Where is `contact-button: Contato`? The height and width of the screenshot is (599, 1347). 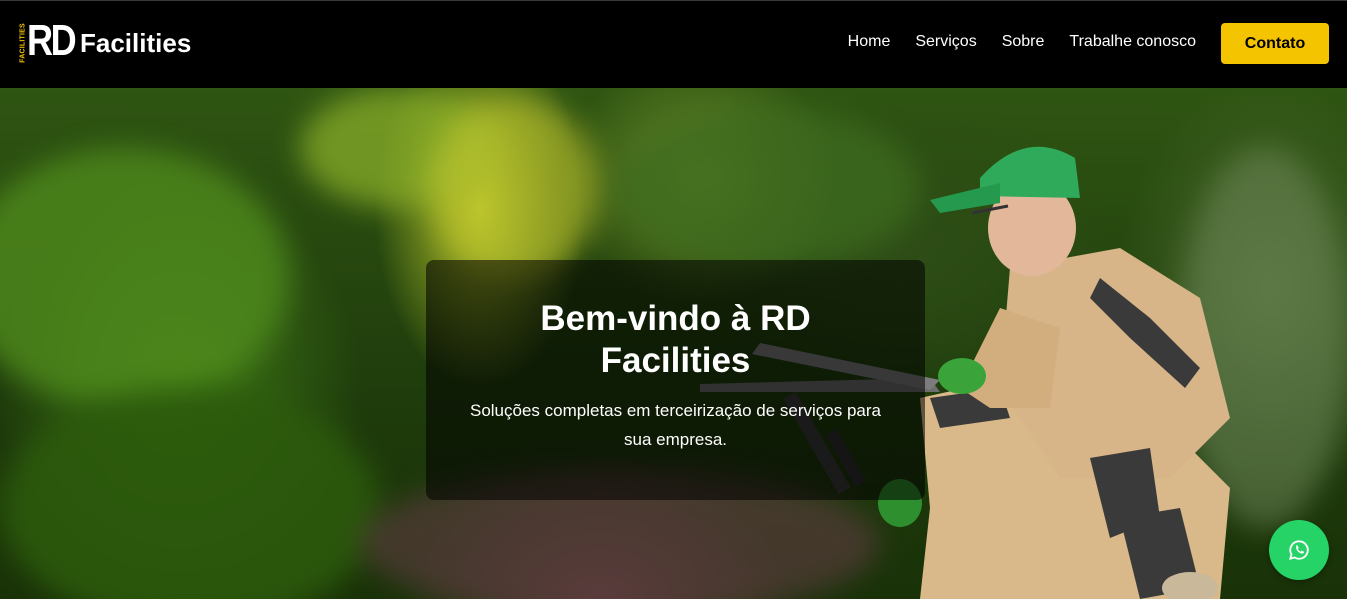 contact-button: Contato is located at coordinates (1275, 43).